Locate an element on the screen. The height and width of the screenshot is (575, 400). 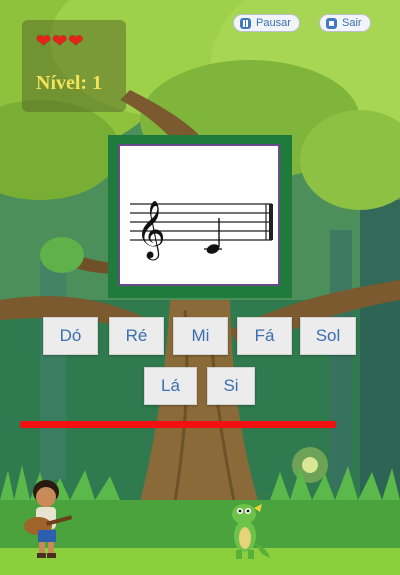
exit-button: Sair is located at coordinates (345, 23).